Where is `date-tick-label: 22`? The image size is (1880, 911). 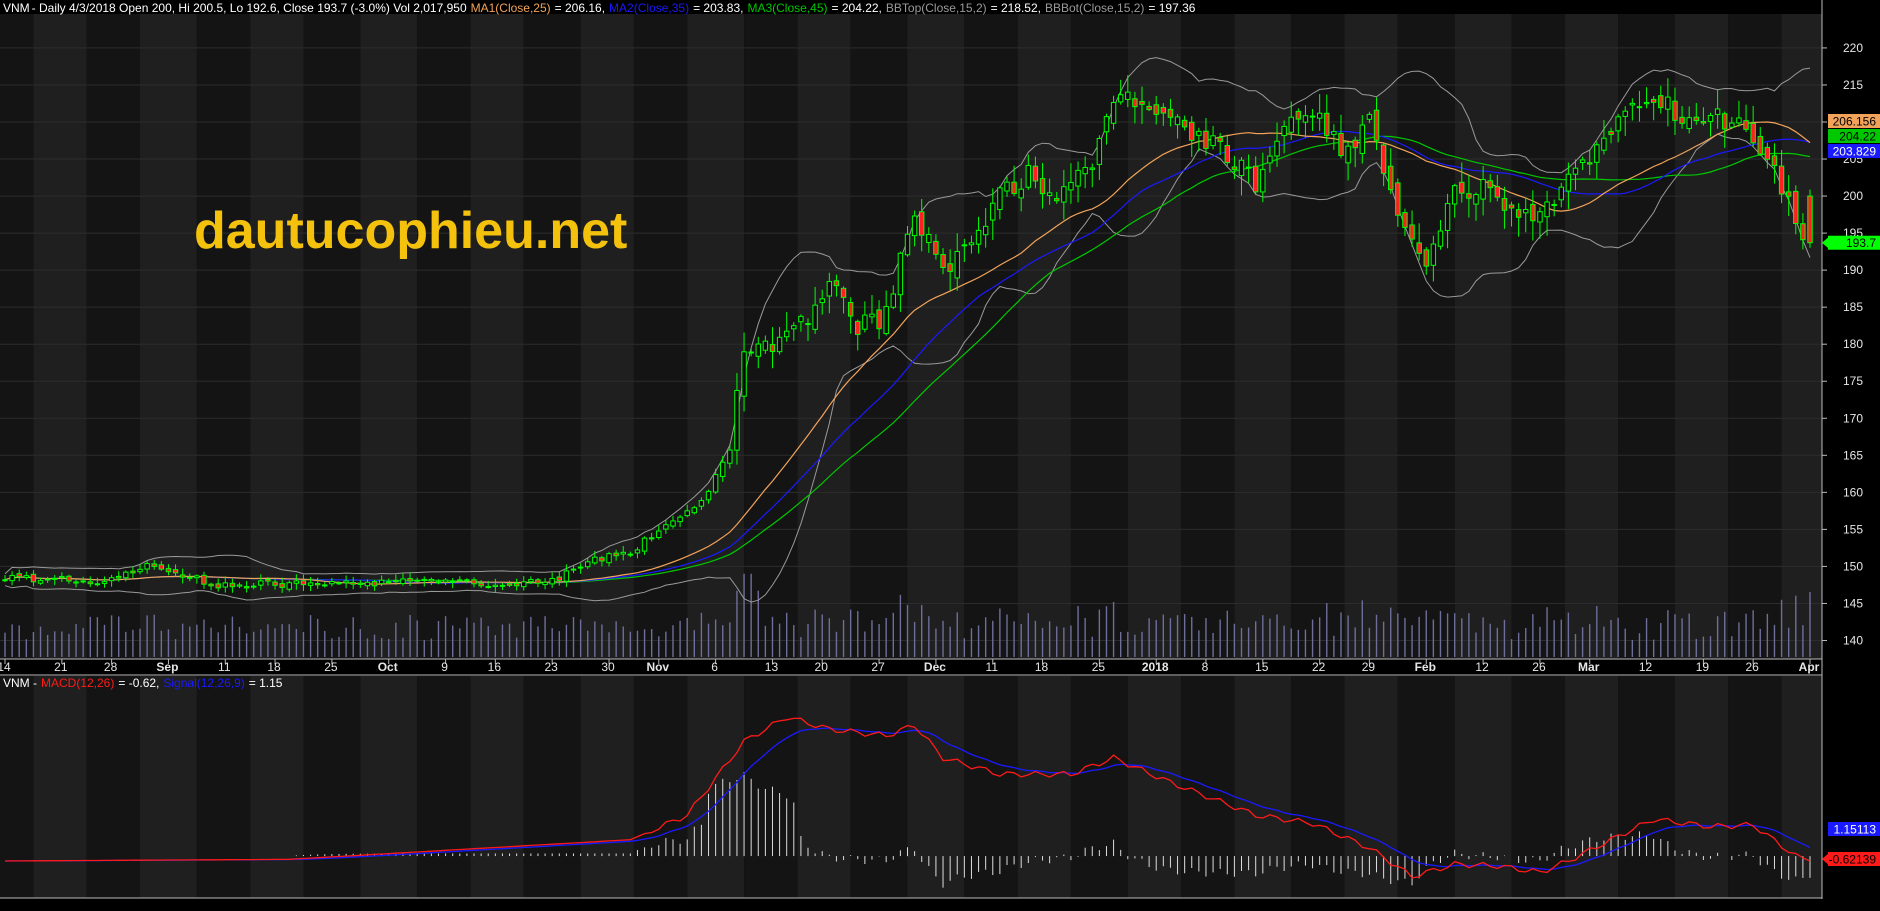 date-tick-label: 22 is located at coordinates (1319, 667).